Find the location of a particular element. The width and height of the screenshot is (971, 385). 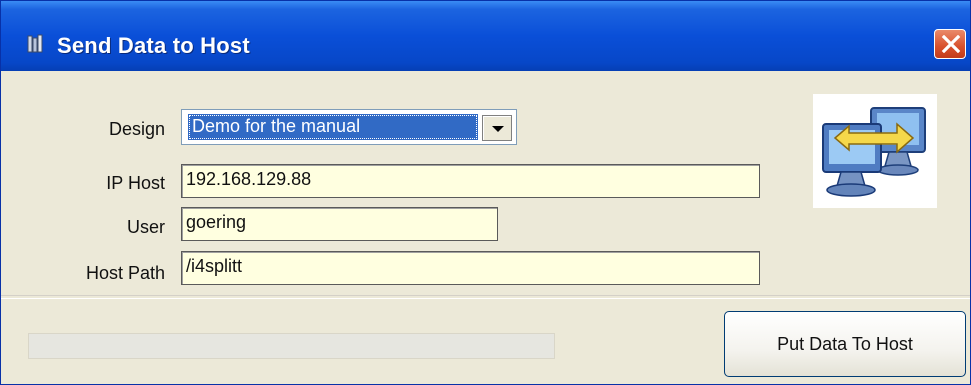

design-label: Design is located at coordinates (136, 129).